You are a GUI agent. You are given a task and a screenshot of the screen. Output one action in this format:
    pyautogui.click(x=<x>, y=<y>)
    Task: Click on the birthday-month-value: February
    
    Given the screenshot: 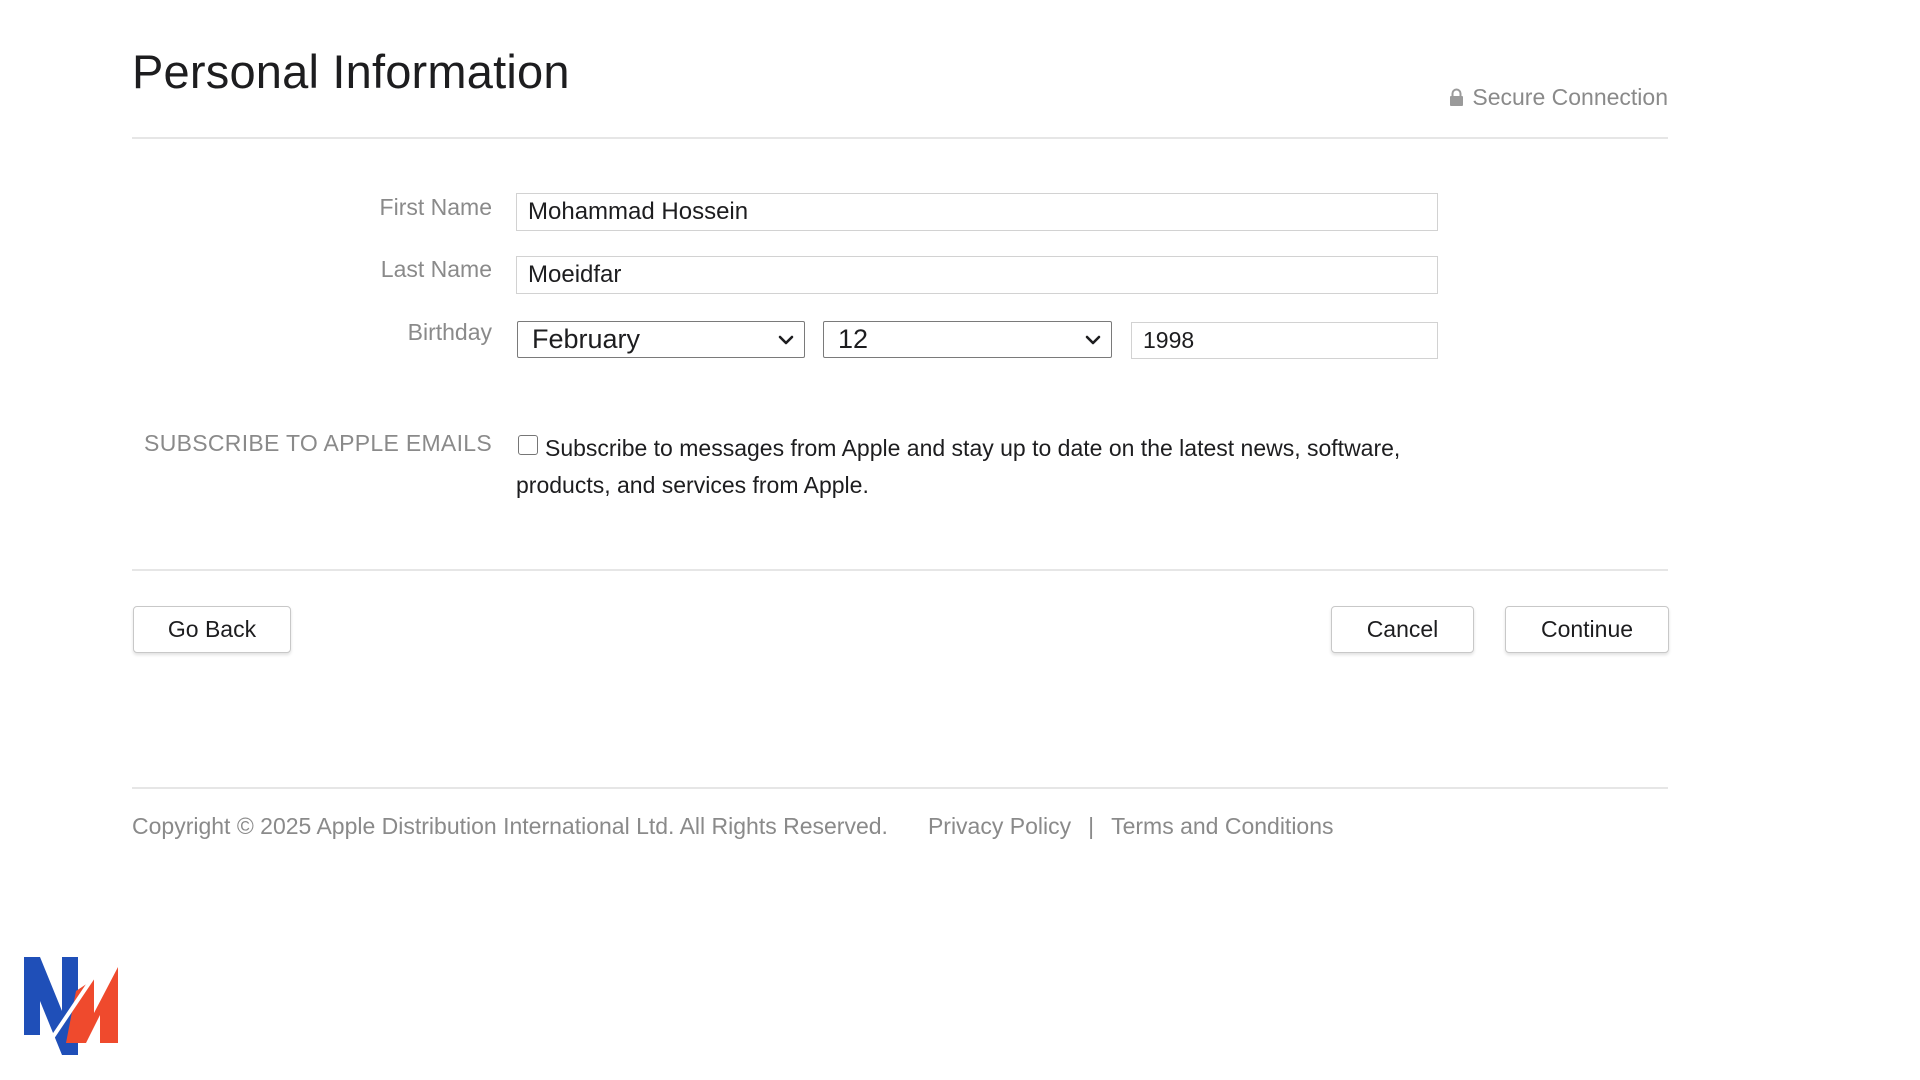 What is the action you would take?
    pyautogui.click(x=586, y=339)
    